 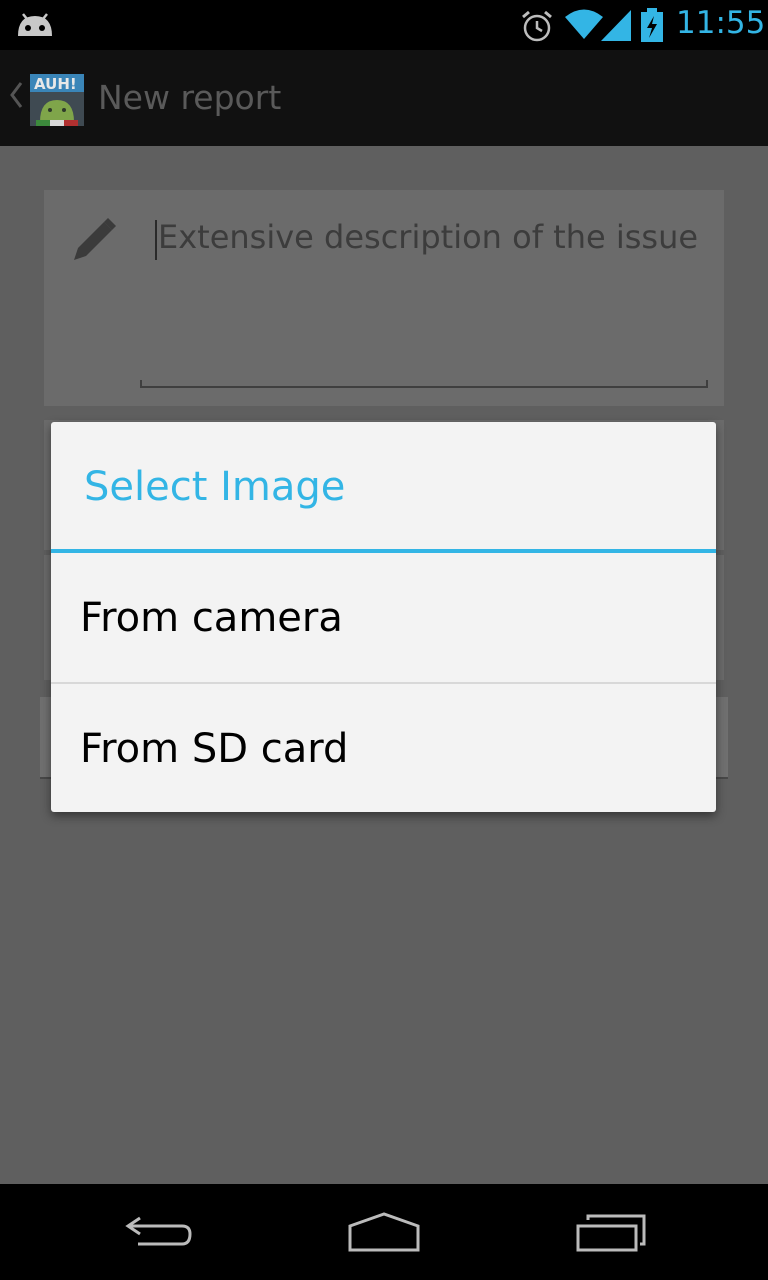 I want to click on page-title: New report, so click(x=190, y=97).